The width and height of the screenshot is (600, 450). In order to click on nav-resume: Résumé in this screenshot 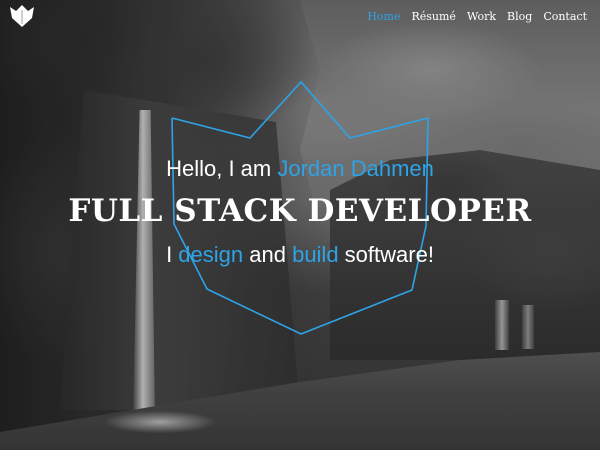, I will do `click(433, 16)`.